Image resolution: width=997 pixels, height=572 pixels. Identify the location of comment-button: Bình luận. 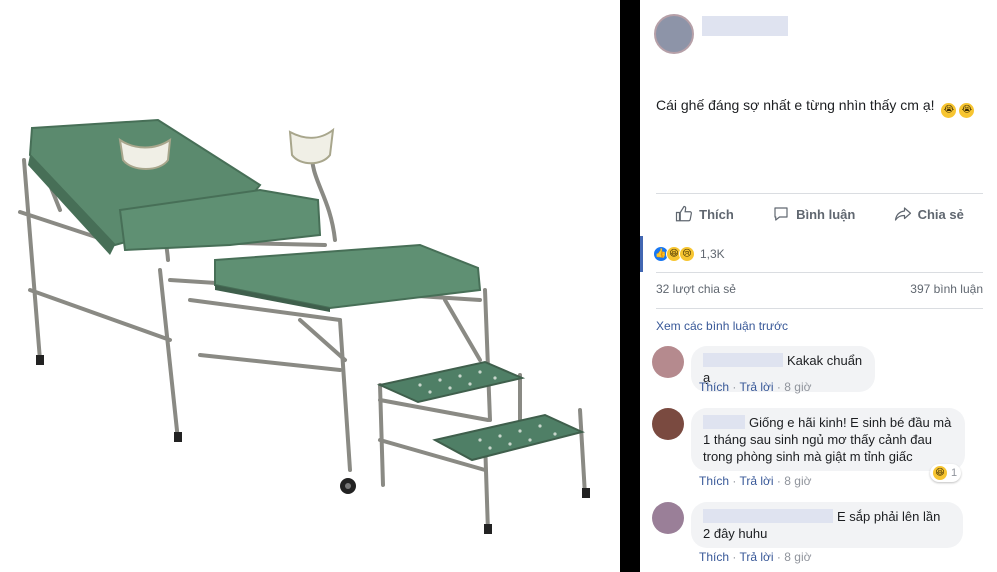
(813, 214).